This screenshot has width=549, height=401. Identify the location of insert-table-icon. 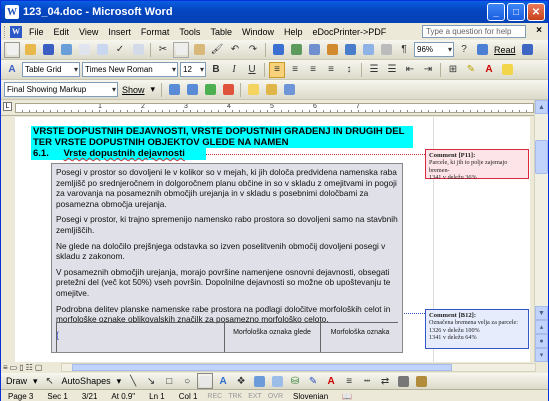
(314, 50).